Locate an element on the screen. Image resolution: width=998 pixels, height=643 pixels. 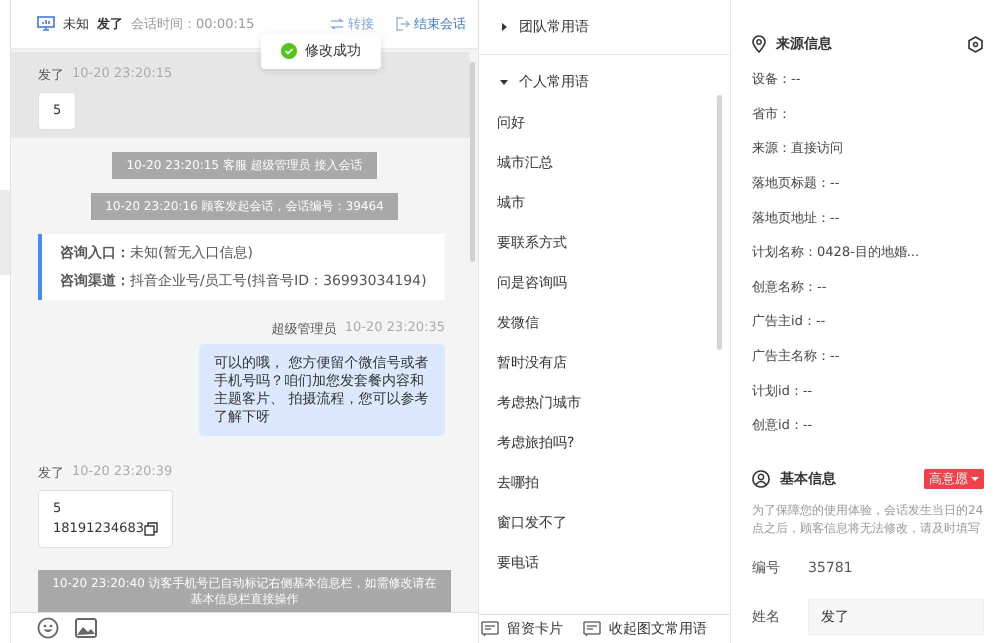
field-label: 姓名 is located at coordinates (765, 617).